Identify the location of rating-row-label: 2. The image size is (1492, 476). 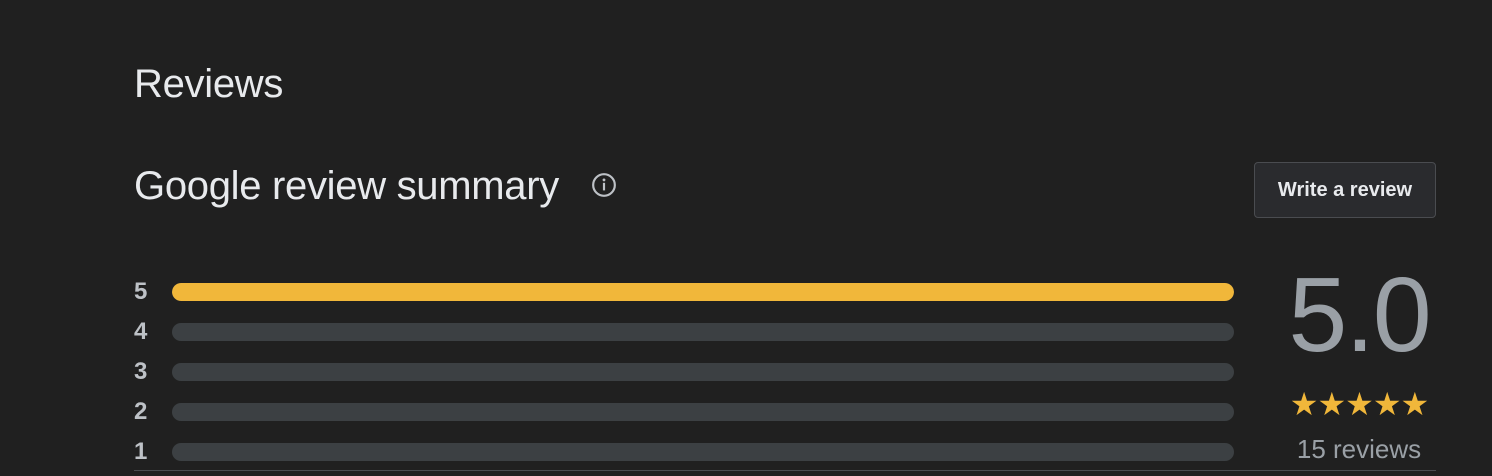
(141, 411).